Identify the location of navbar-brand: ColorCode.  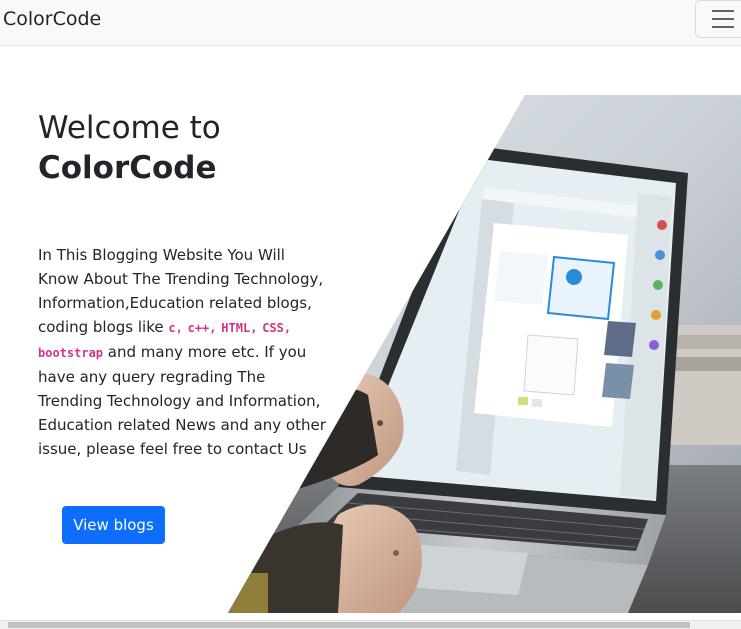
(52, 19).